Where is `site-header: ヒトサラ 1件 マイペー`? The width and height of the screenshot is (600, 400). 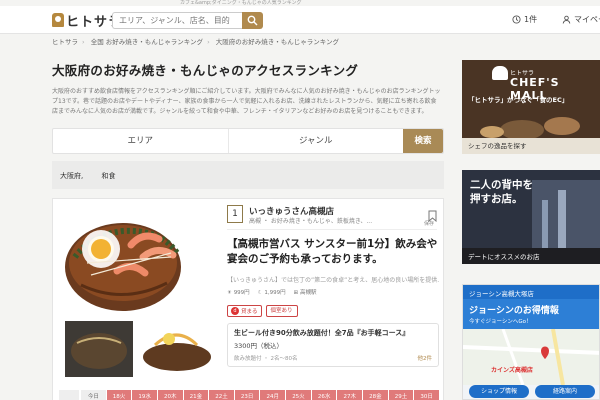
site-header: ヒトサラ 1件 マイペー is located at coordinates (300, 20).